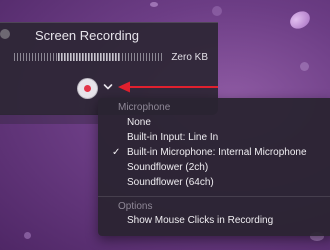 The width and height of the screenshot is (330, 250). I want to click on arrow-left-icon, so click(168, 87).